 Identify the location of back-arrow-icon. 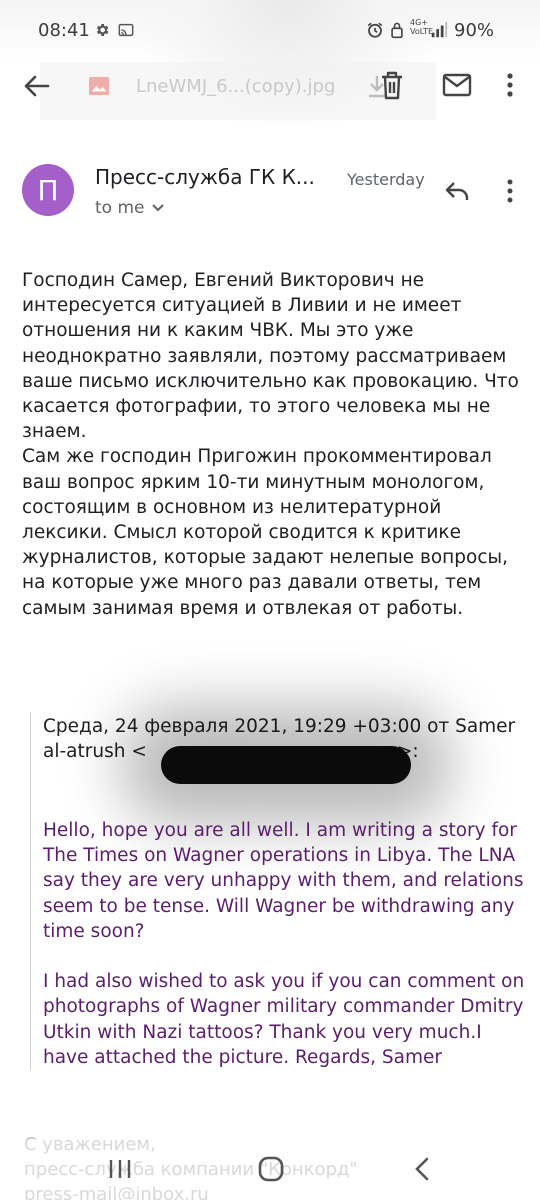
(36, 86).